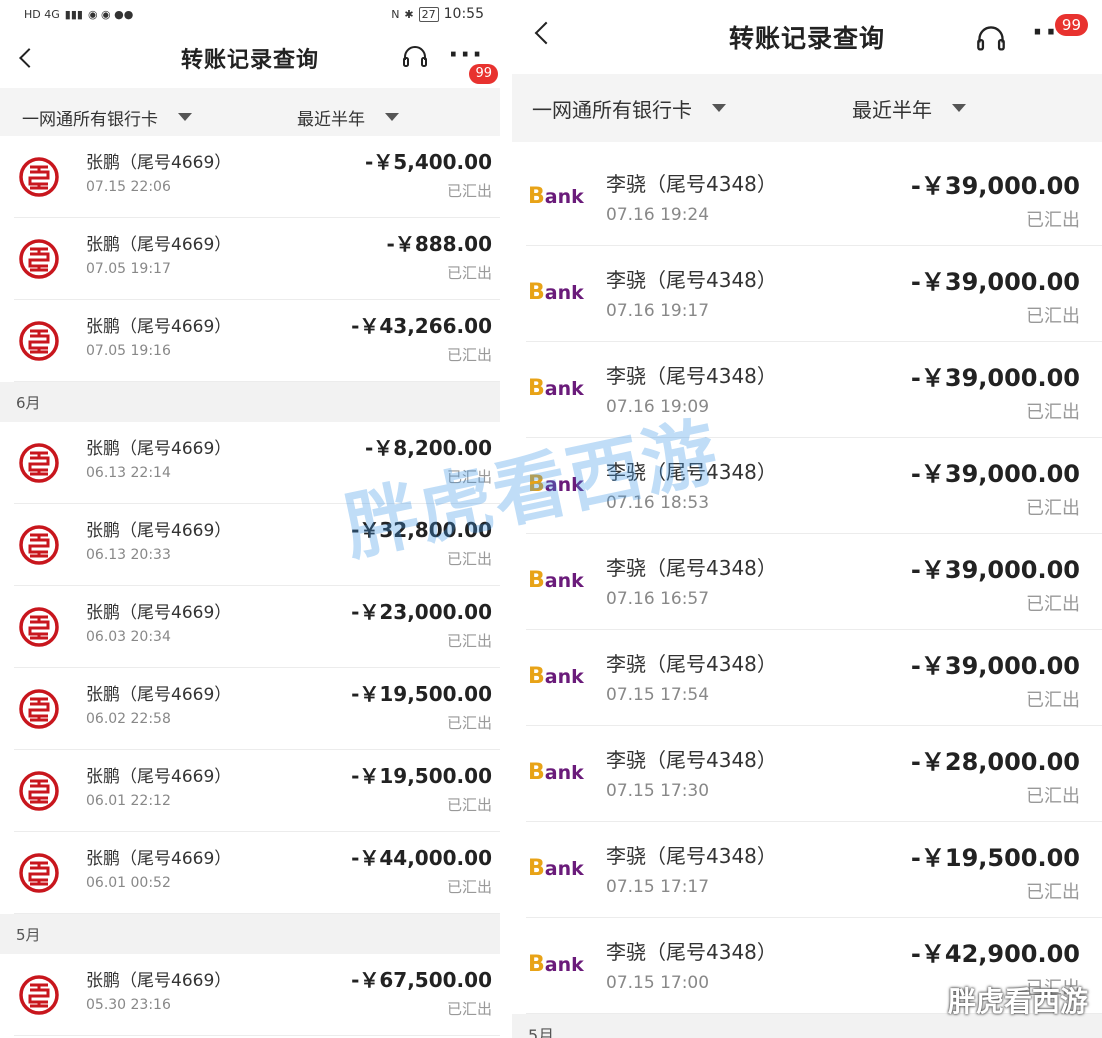 Image resolution: width=1102 pixels, height=1038 pixels. I want to click on transfer-row: 张鹏（尾号4669） 05.30 23:16 -￥67,500.00 已汇出, so click(250, 995).